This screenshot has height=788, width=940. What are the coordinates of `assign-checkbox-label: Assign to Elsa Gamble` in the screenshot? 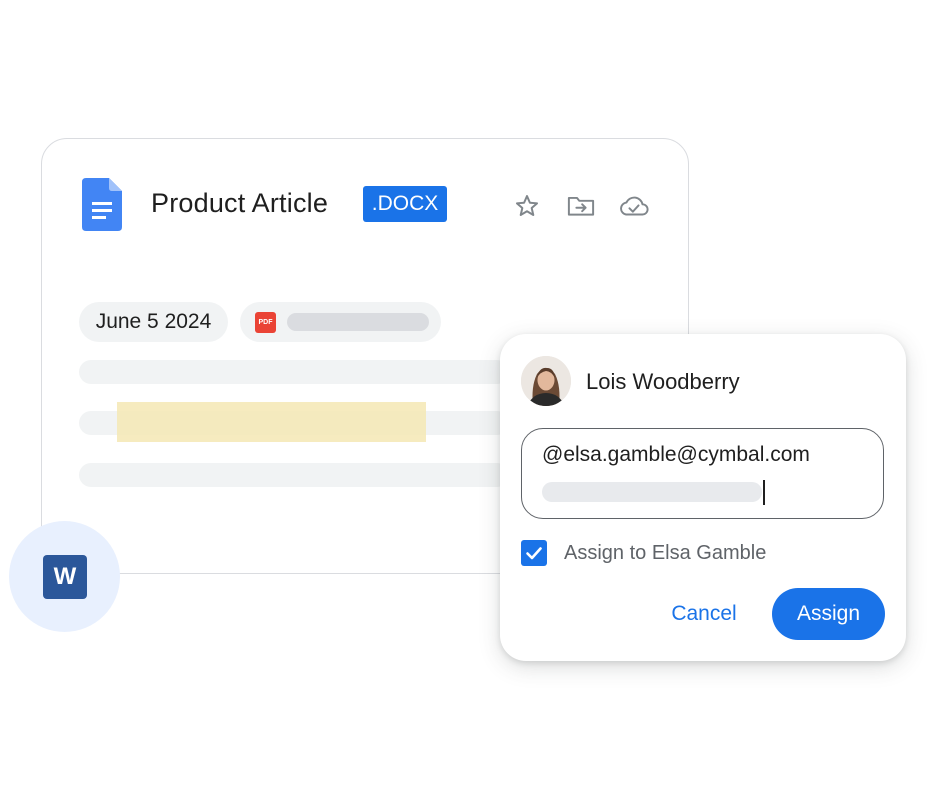 It's located at (665, 553).